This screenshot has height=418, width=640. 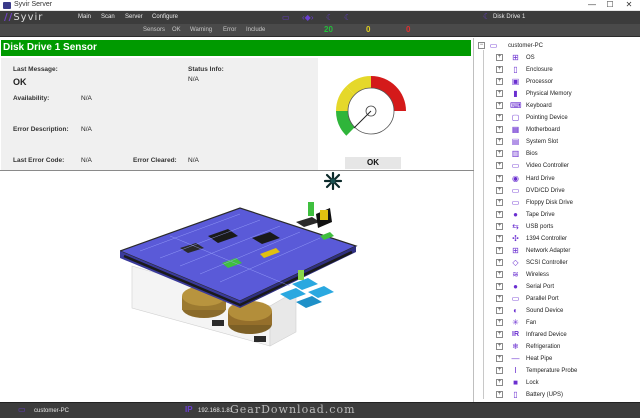 I want to click on tree-item-enclosure: + ▯ Enclosure, so click(x=566, y=70).